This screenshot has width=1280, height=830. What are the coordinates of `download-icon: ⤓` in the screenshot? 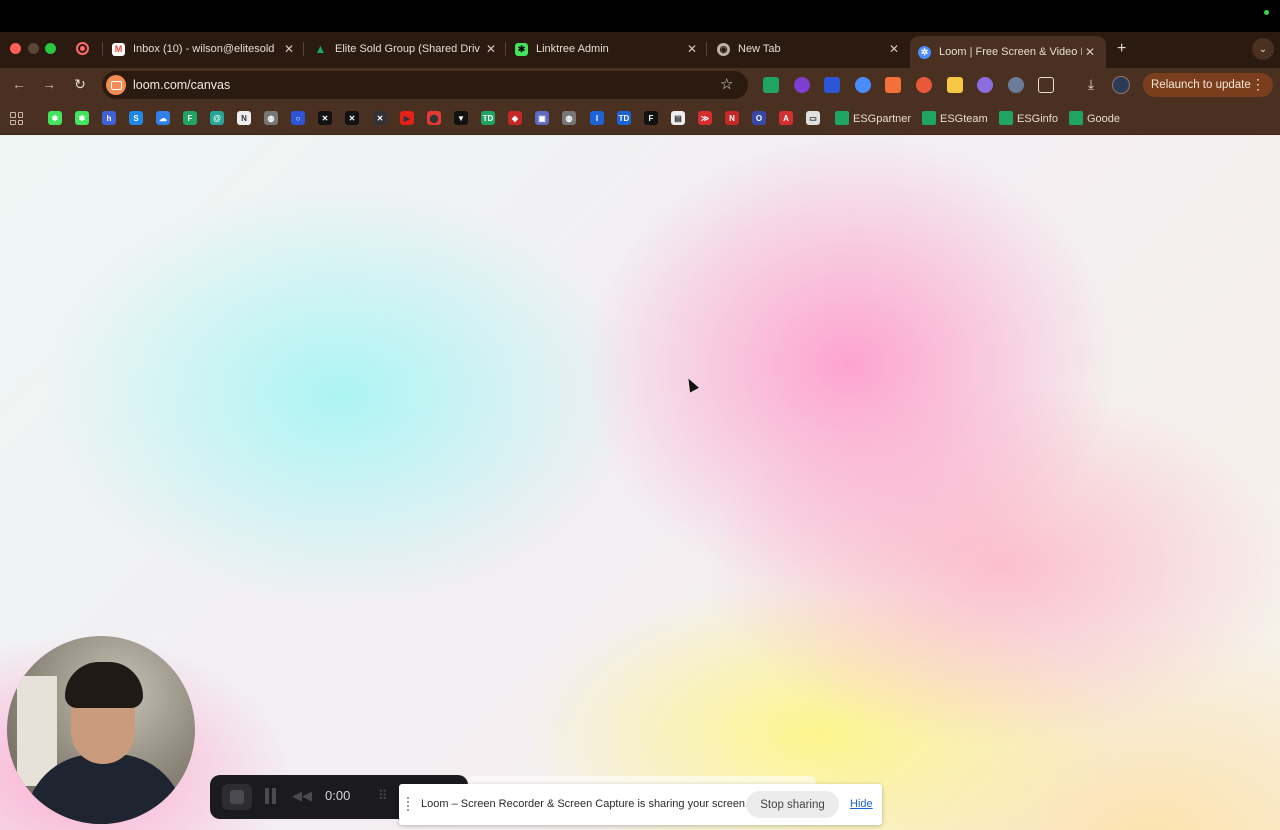 It's located at (1091, 84).